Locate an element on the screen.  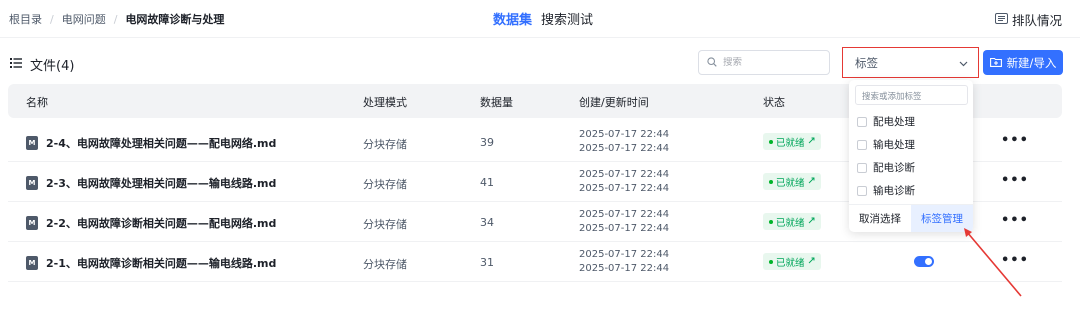
search-icon is located at coordinates (712, 63).